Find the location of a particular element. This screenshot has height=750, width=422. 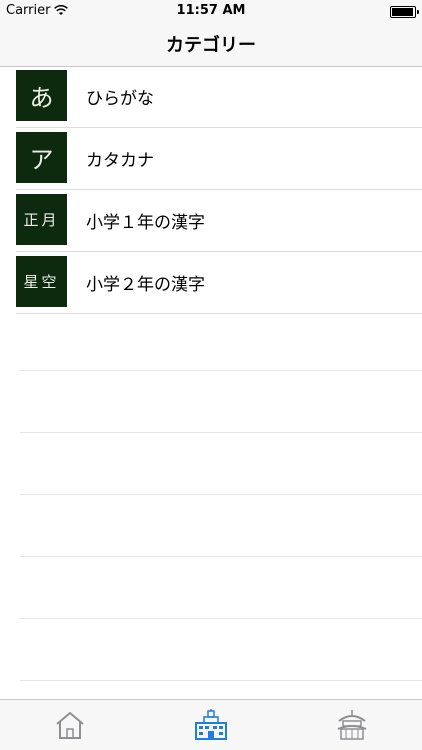

school-icon is located at coordinates (210, 724).